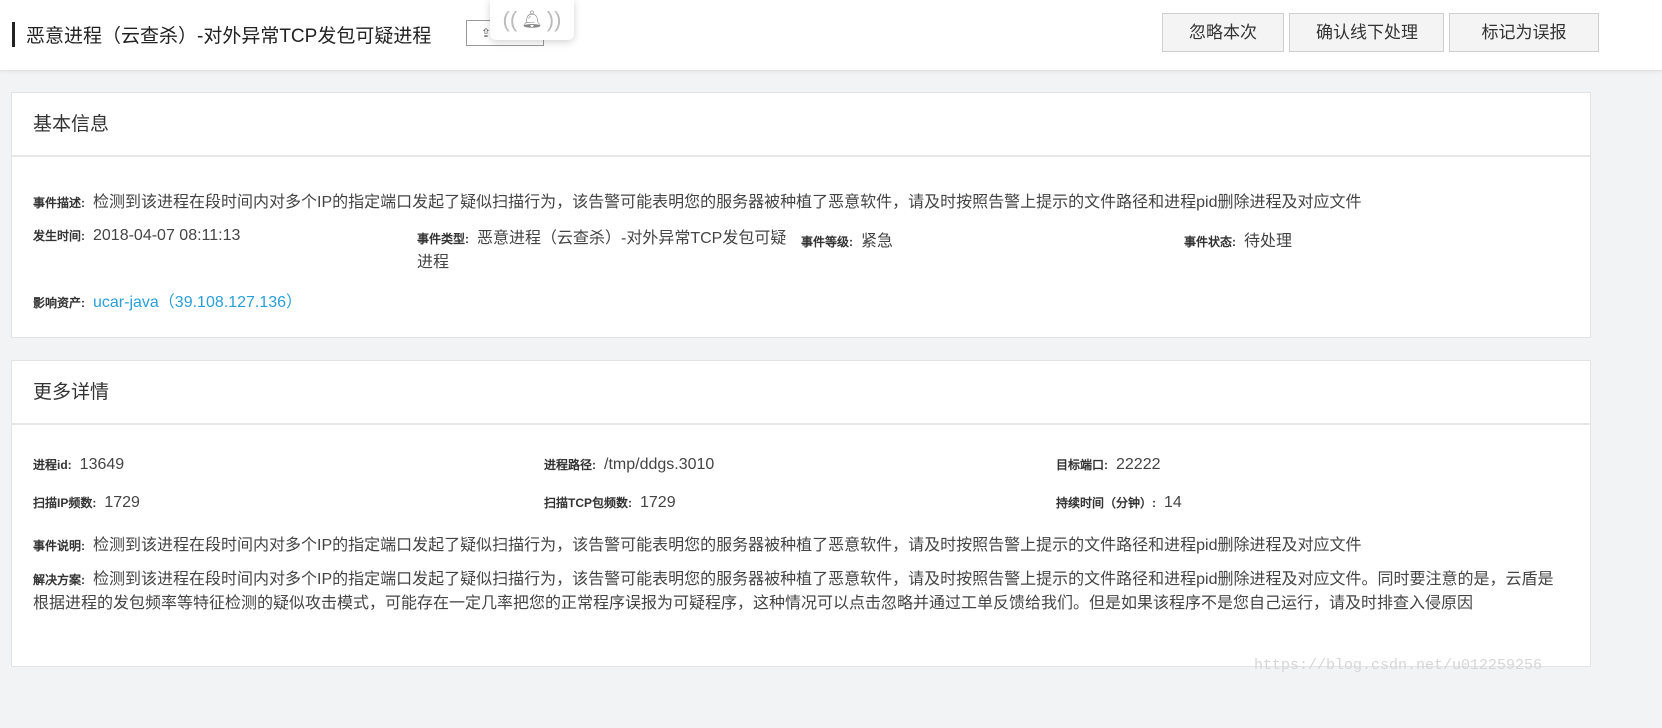  What do you see at coordinates (801, 125) in the screenshot?
I see `basic-info-heading: 基本信息` at bounding box center [801, 125].